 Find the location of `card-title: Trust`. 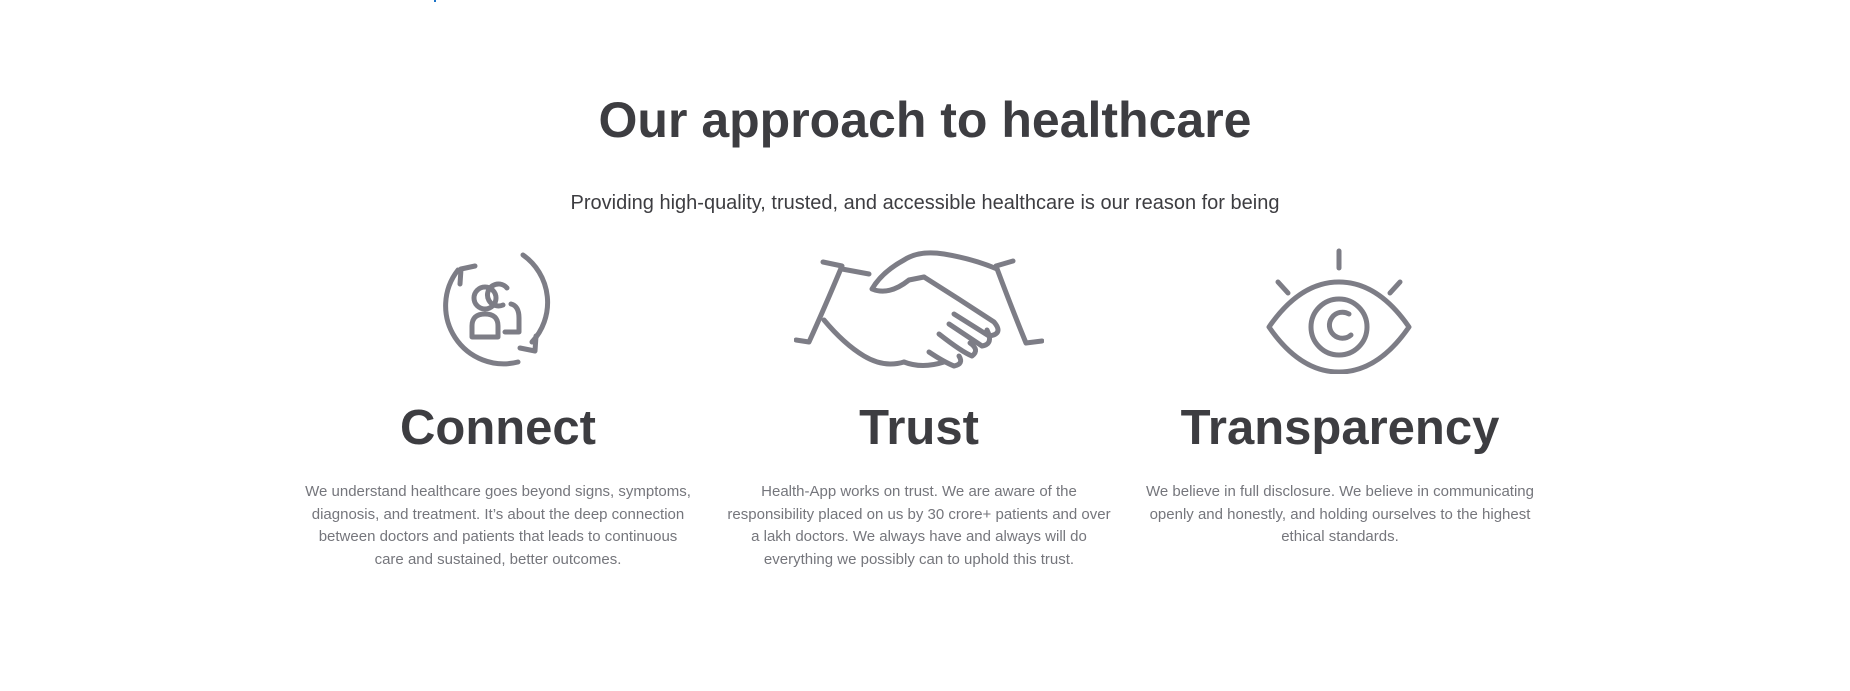

card-title: Trust is located at coordinates (919, 428).